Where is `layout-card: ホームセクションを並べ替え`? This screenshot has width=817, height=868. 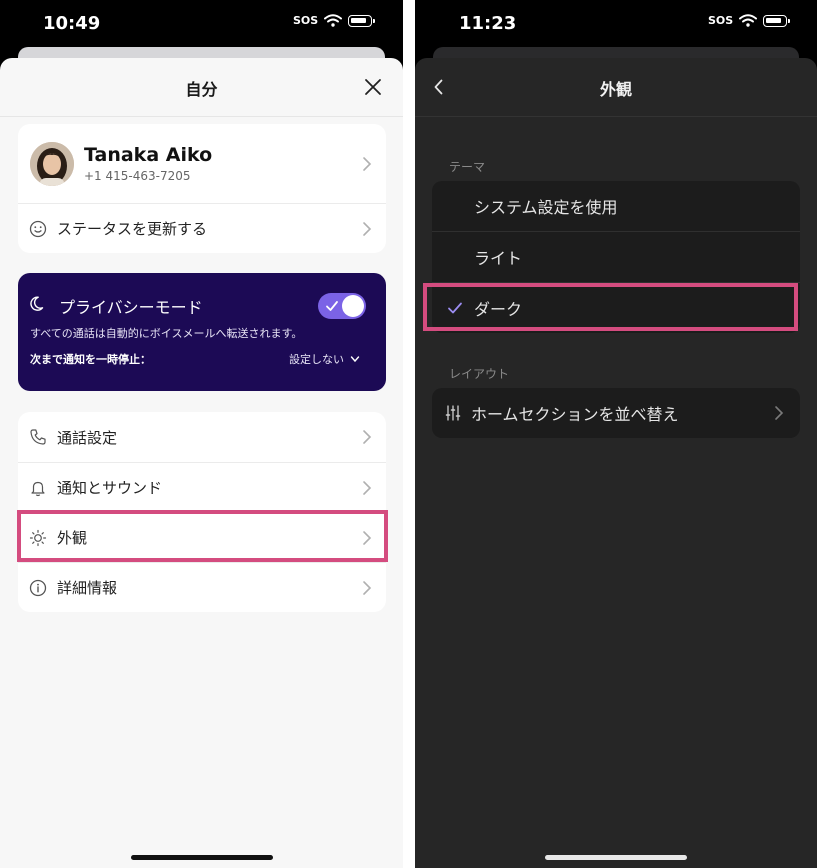 layout-card: ホームセクションを並べ替え is located at coordinates (616, 413).